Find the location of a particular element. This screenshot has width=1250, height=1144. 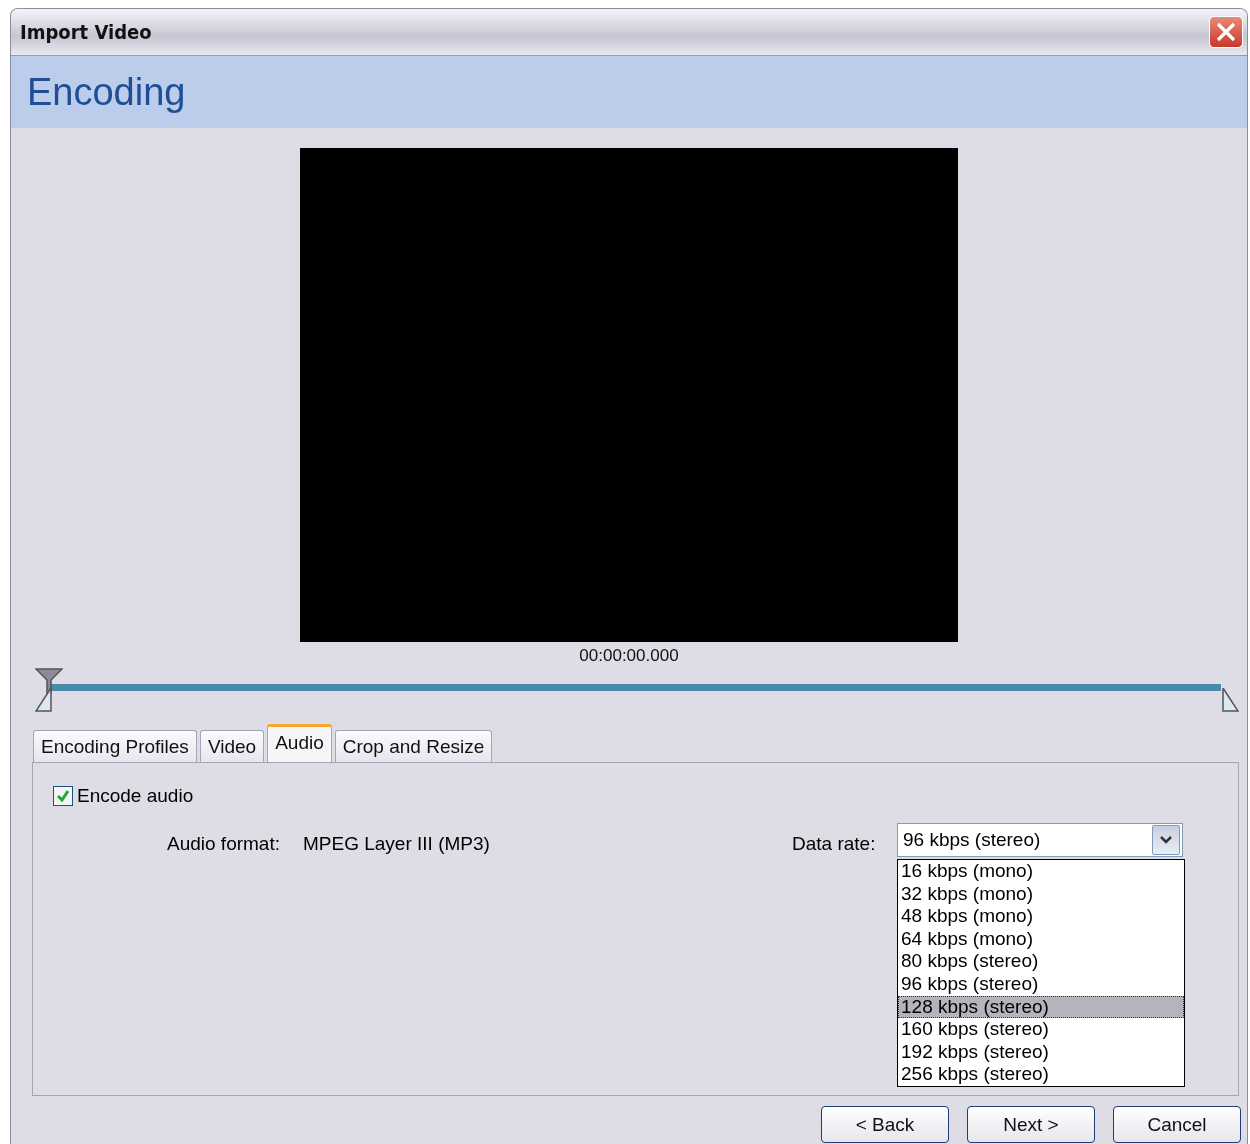

dialog-button: < Back is located at coordinates (885, 1124).